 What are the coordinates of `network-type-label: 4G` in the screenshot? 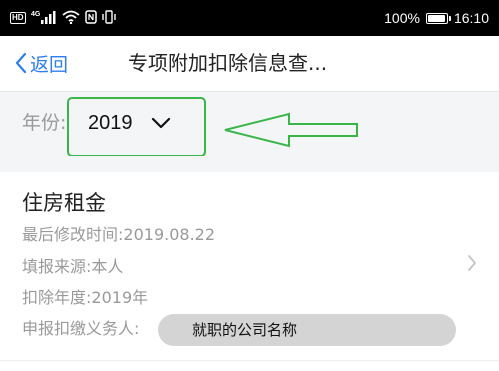 It's located at (36, 14).